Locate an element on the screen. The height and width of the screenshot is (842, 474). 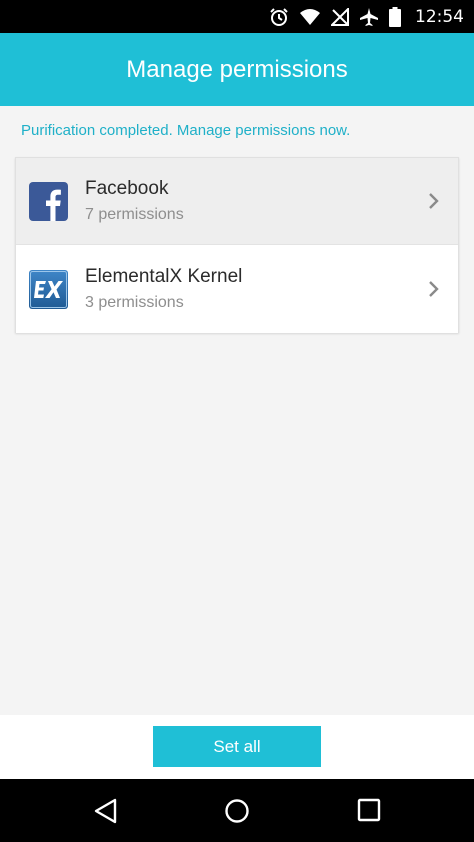
navigation-bar is located at coordinates (237, 810).